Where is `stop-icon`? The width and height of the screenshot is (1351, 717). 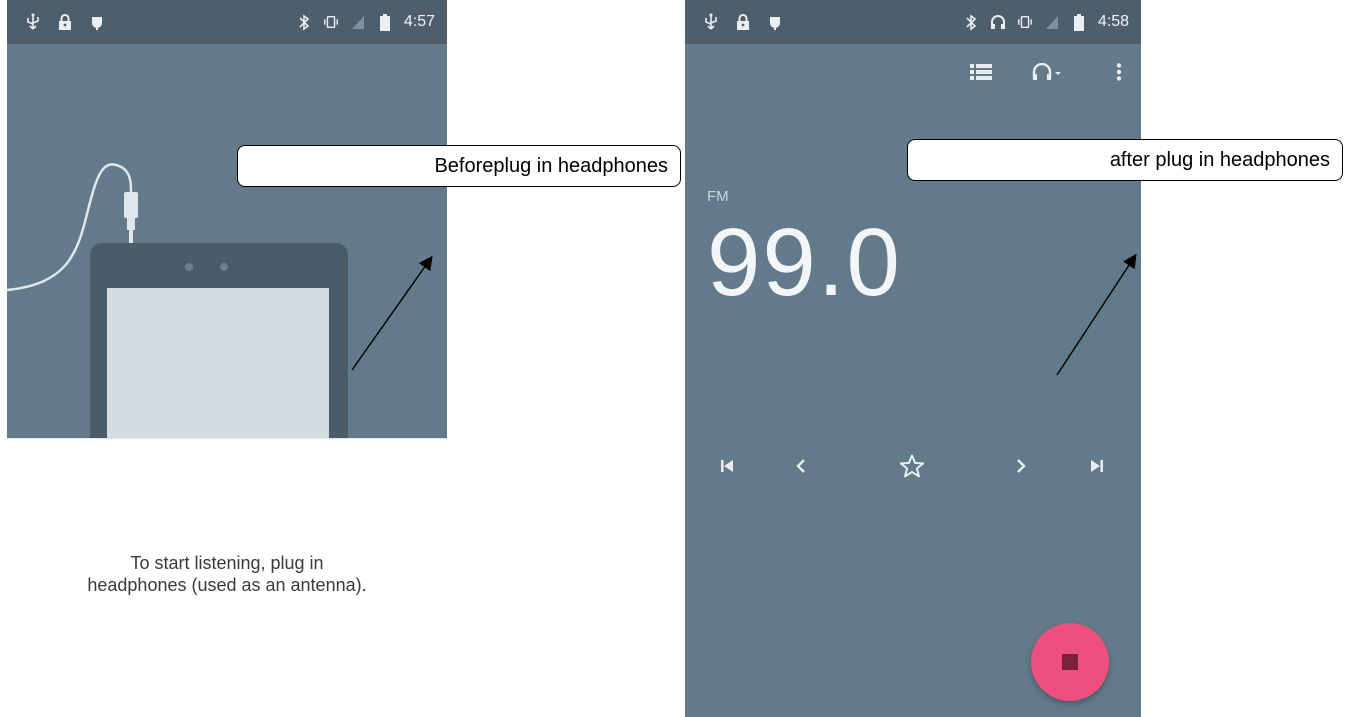 stop-icon is located at coordinates (1070, 662).